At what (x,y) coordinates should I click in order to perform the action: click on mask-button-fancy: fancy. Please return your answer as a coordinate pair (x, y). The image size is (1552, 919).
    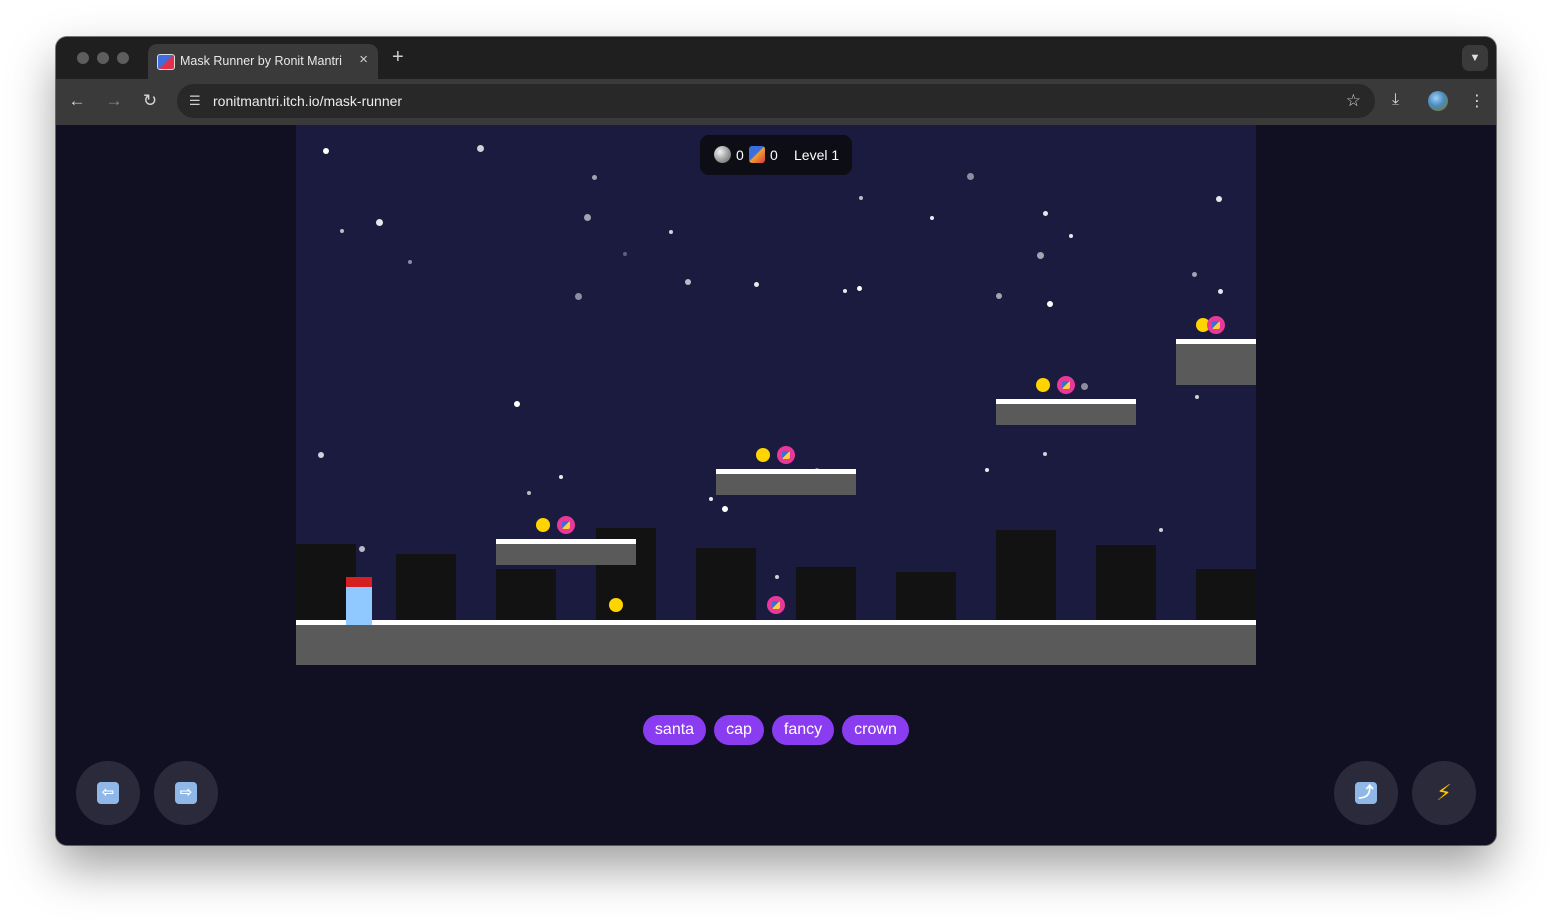
    Looking at the image, I should click on (803, 730).